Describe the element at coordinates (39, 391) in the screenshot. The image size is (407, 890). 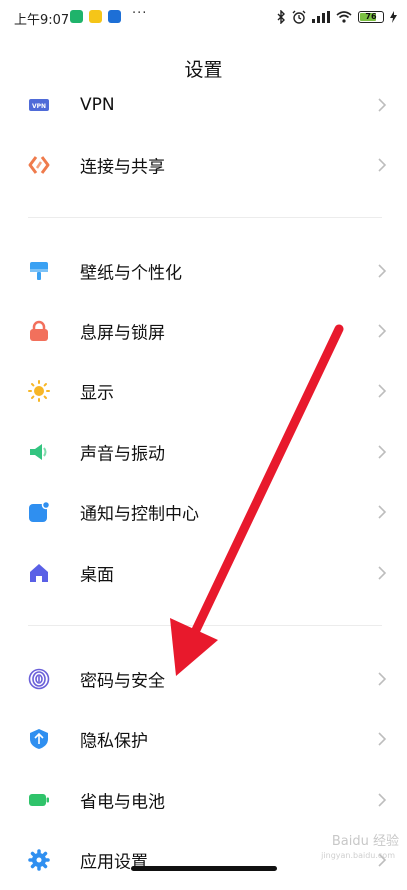
I see `display-sun-icon` at that location.